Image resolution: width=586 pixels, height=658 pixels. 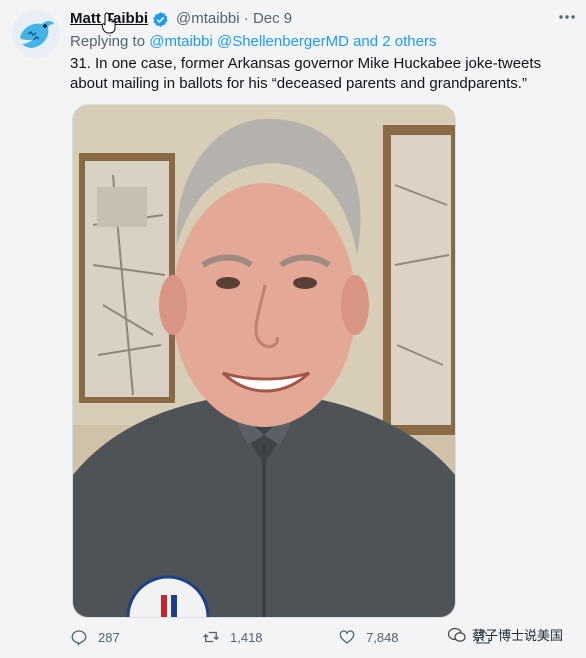 I want to click on retweet-icon, so click(x=211, y=637).